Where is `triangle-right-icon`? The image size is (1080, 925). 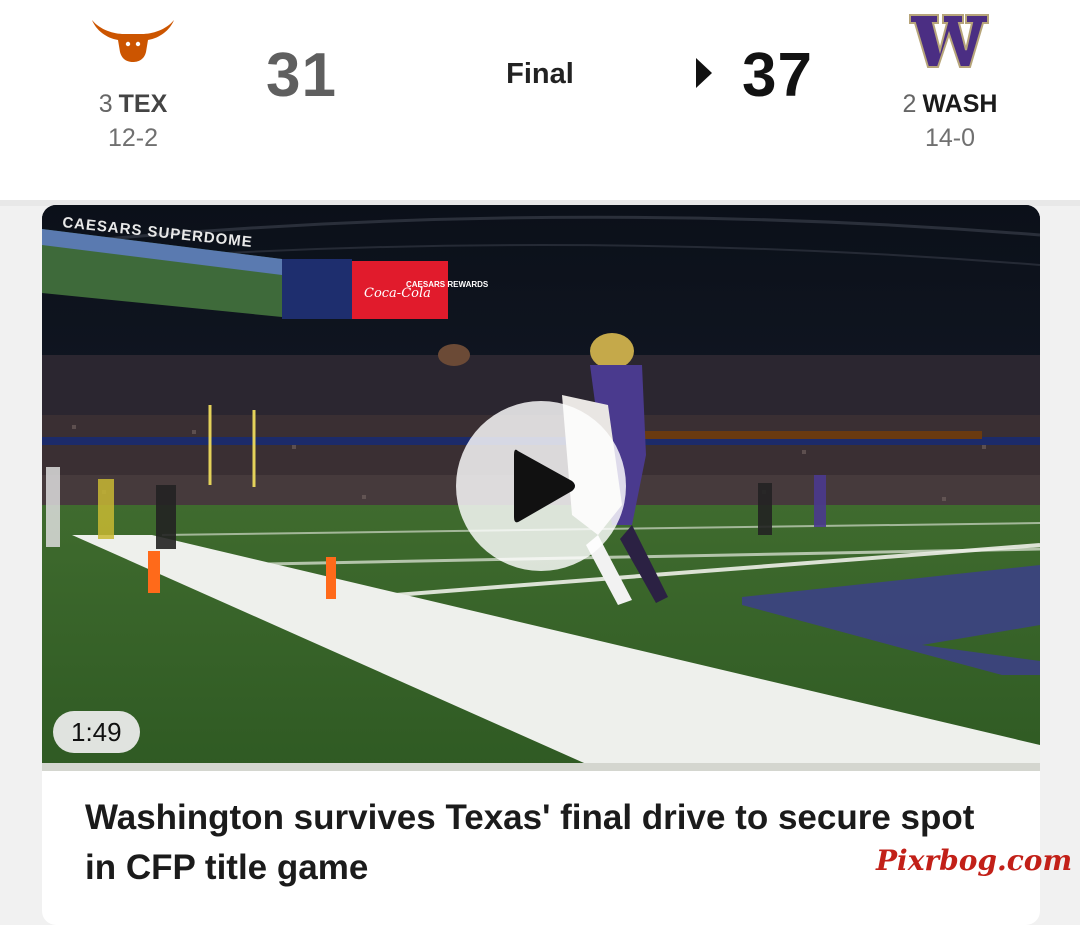 triangle-right-icon is located at coordinates (704, 75).